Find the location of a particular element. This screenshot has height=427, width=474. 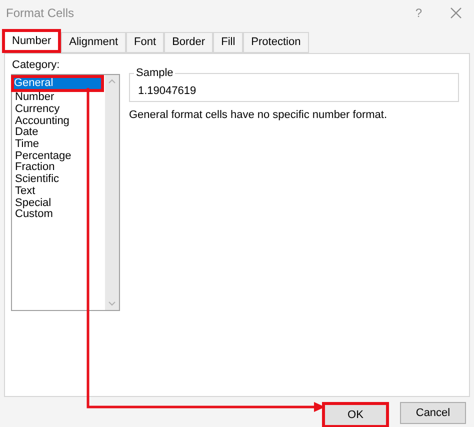

category-item: Text is located at coordinates (58, 192).